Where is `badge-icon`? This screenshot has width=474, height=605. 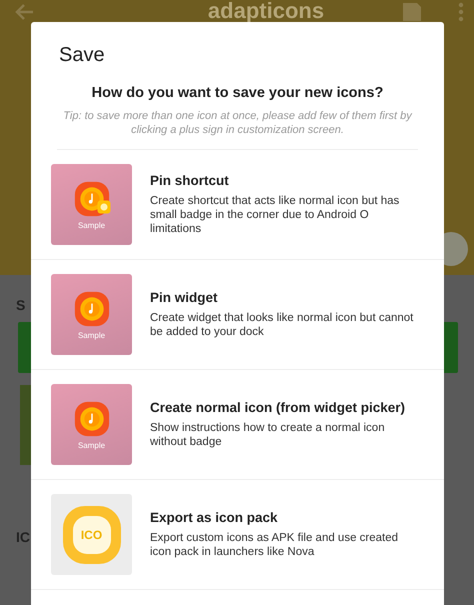 badge-icon is located at coordinates (104, 207).